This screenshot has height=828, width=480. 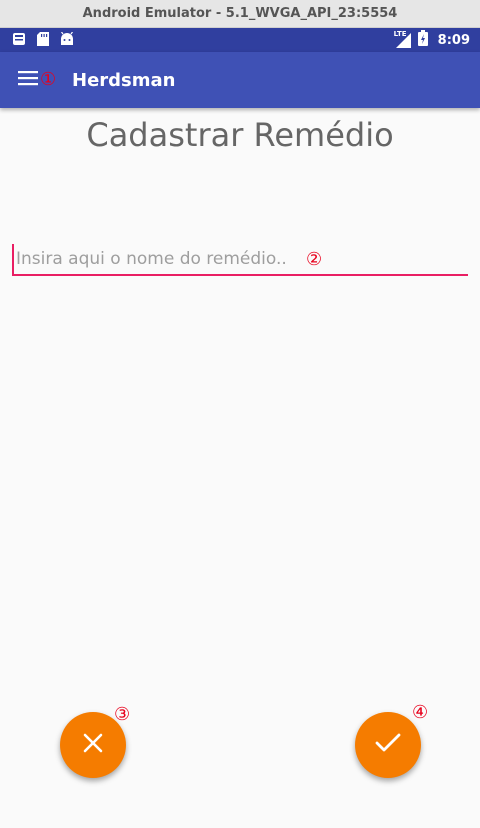 I want to click on page-title: Cadastrar Remédio, so click(x=240, y=135).